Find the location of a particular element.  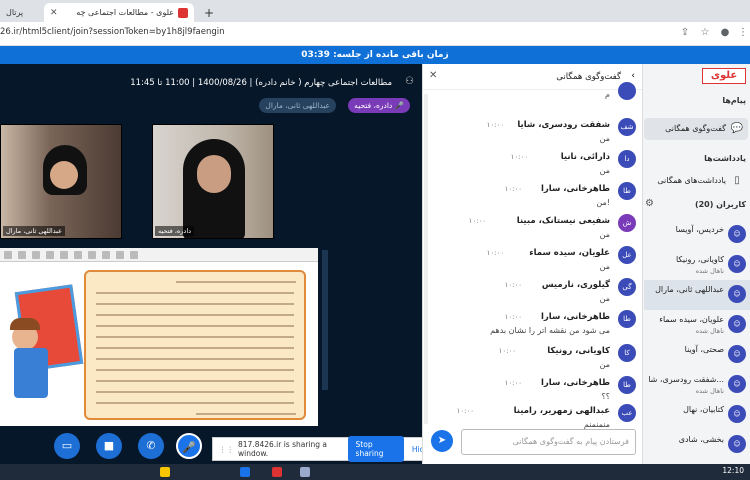

users-section-title: کاربران (20) is located at coordinates (720, 204).